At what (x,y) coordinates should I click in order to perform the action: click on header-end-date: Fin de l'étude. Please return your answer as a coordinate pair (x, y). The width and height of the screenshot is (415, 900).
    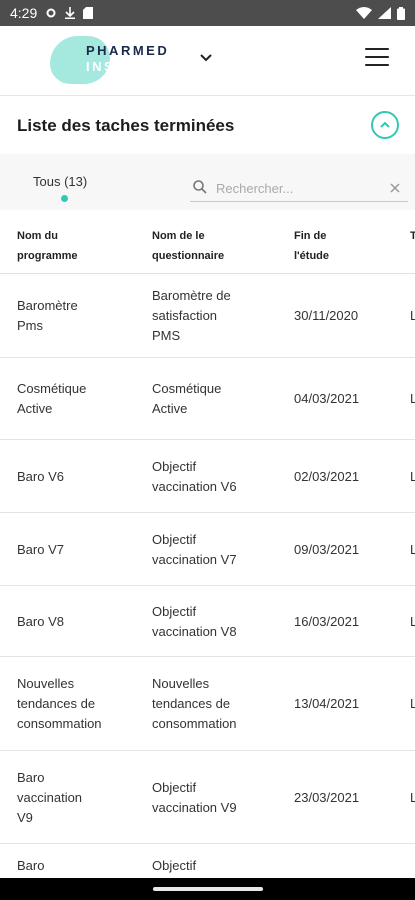
    Looking at the image, I should click on (344, 246).